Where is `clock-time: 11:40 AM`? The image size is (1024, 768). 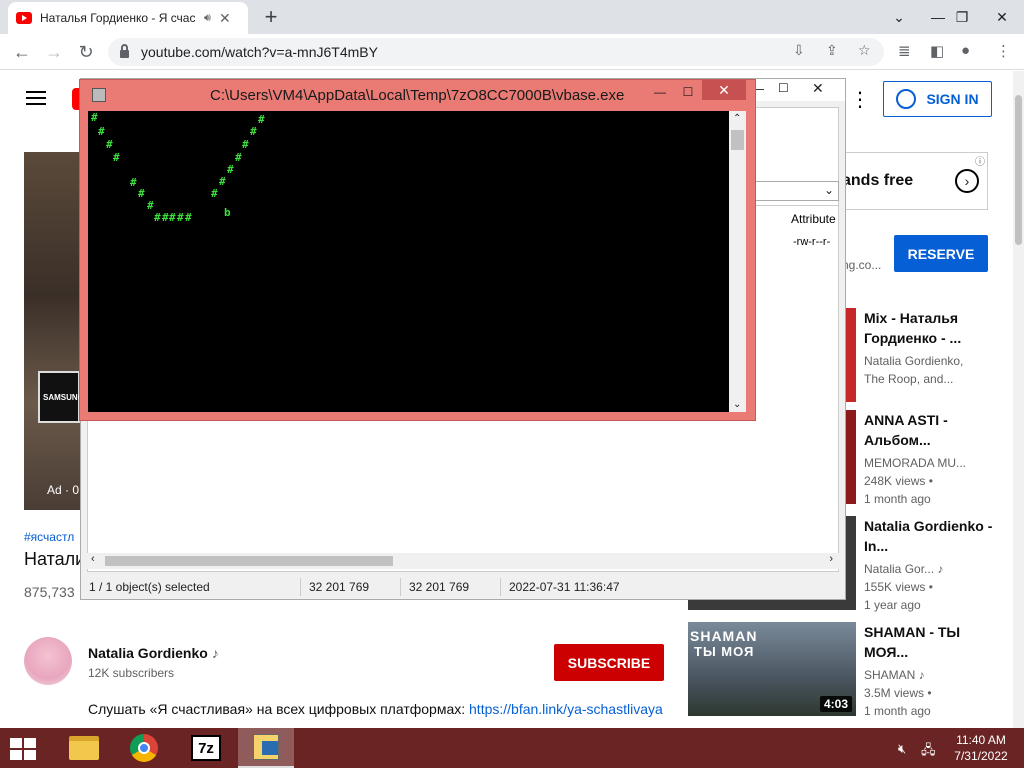 clock-time: 11:40 AM is located at coordinates (981, 740).